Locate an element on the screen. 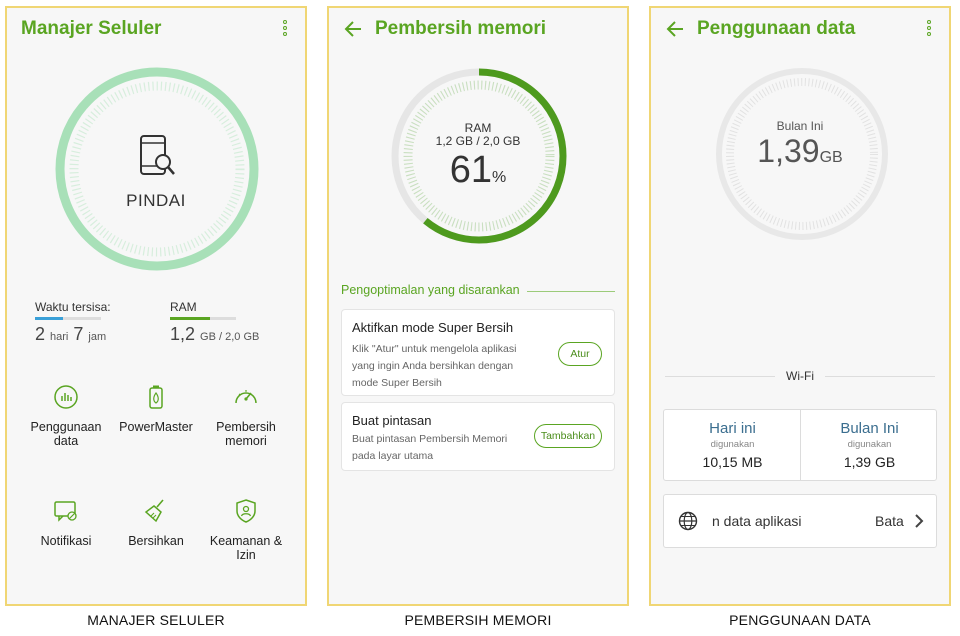 The height and width of the screenshot is (636, 960). time-remaining-label: Waktu tersisa: is located at coordinates (73, 307).